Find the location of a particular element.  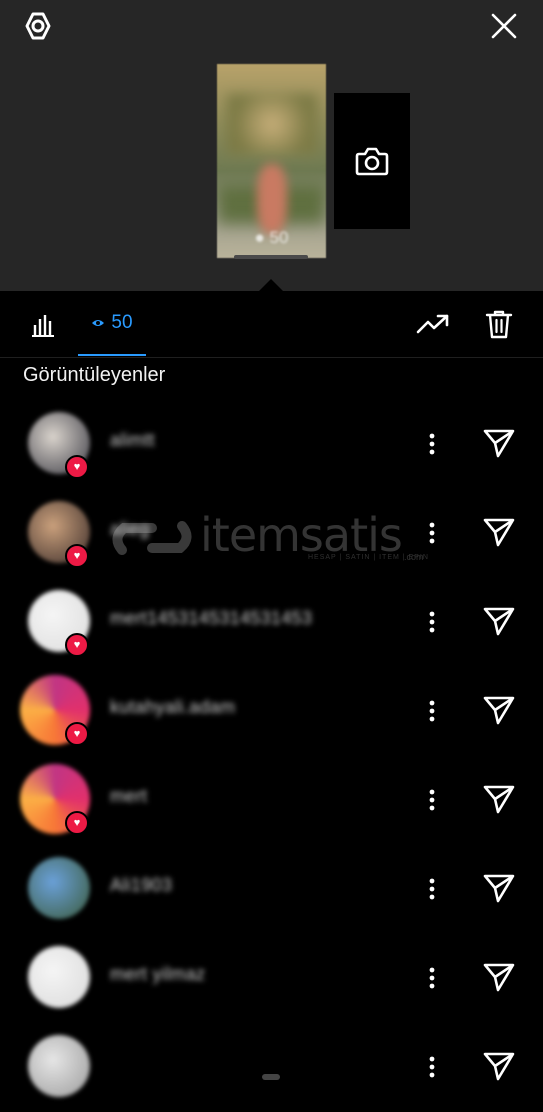

close-icon is located at coordinates (504, 26).